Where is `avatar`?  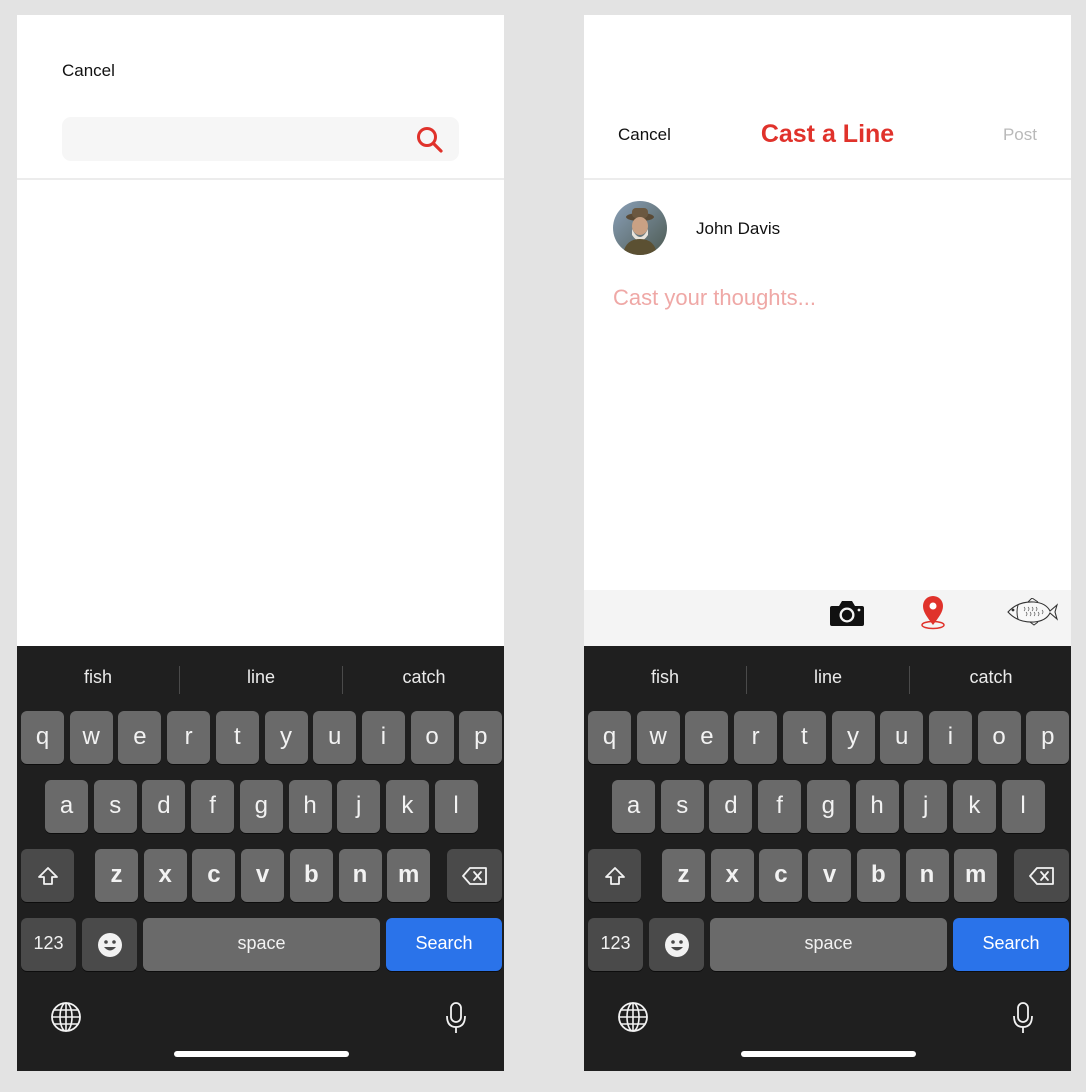 avatar is located at coordinates (640, 228).